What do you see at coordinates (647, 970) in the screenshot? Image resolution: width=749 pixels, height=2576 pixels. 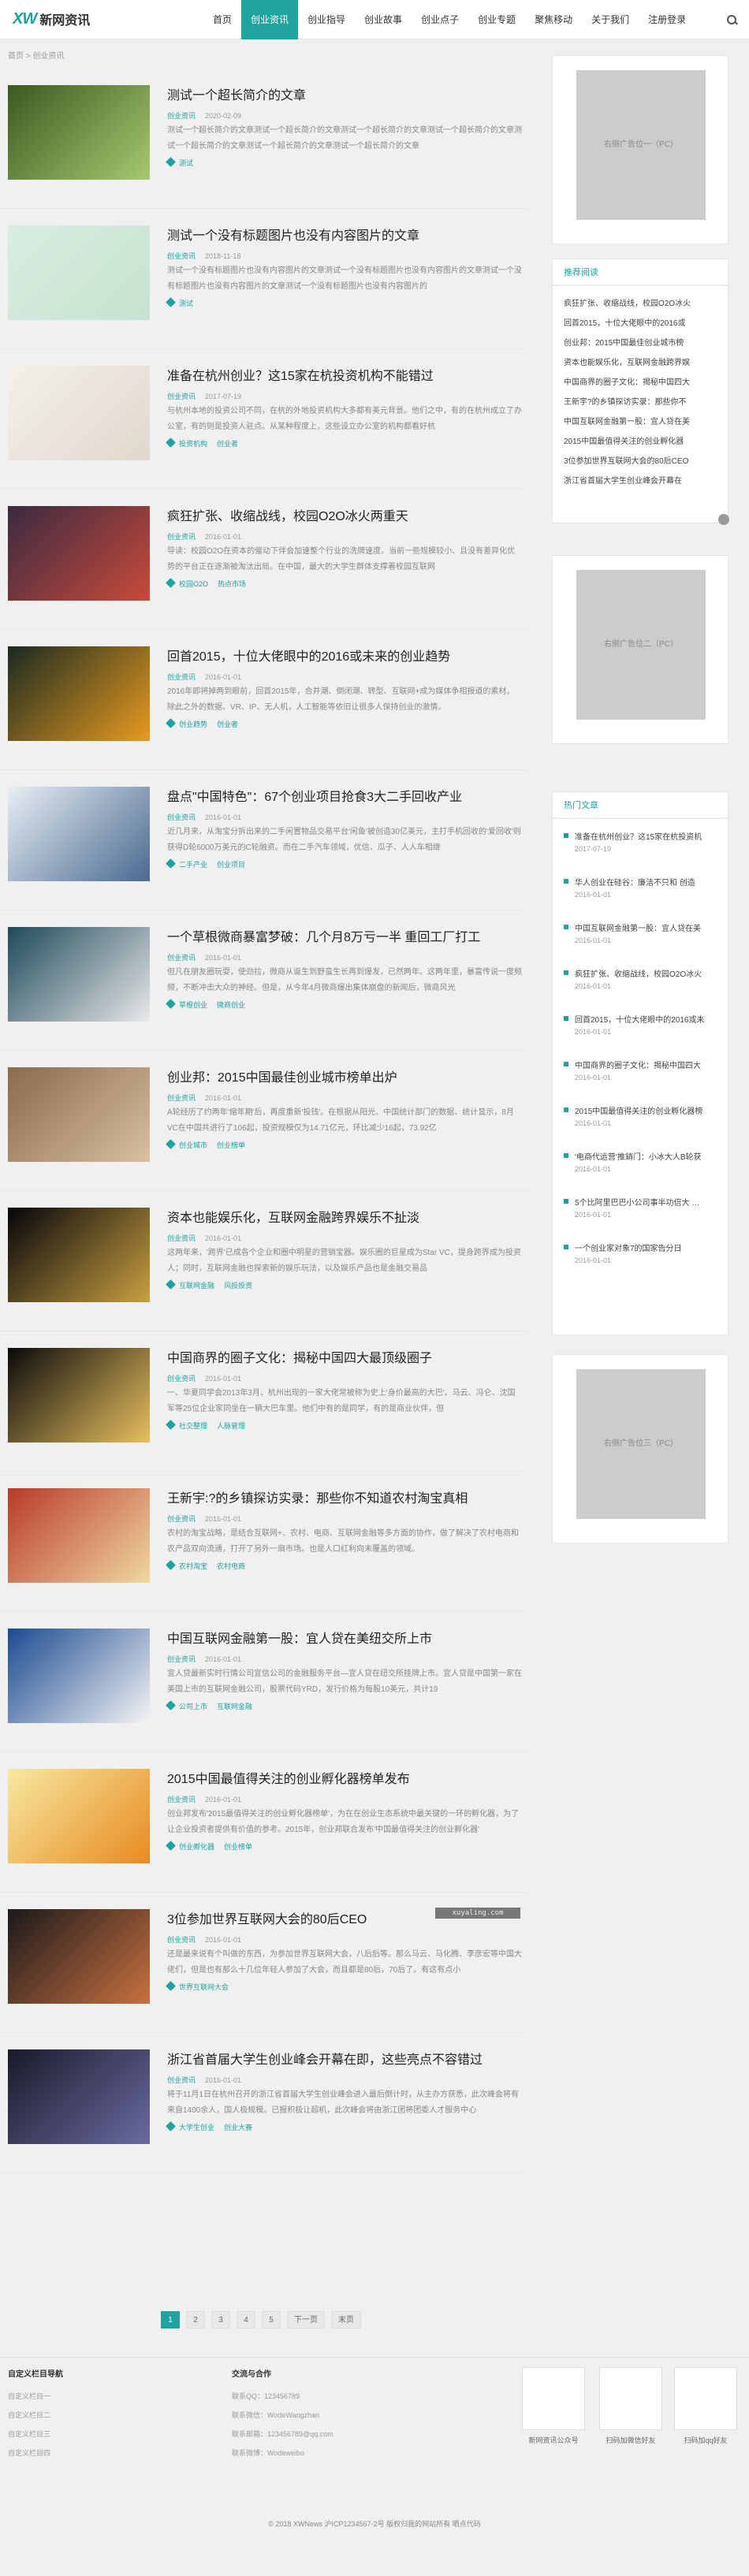 I see `hot-article-title: 疯狂扩张、收缩战线，校园O2O冰火` at bounding box center [647, 970].